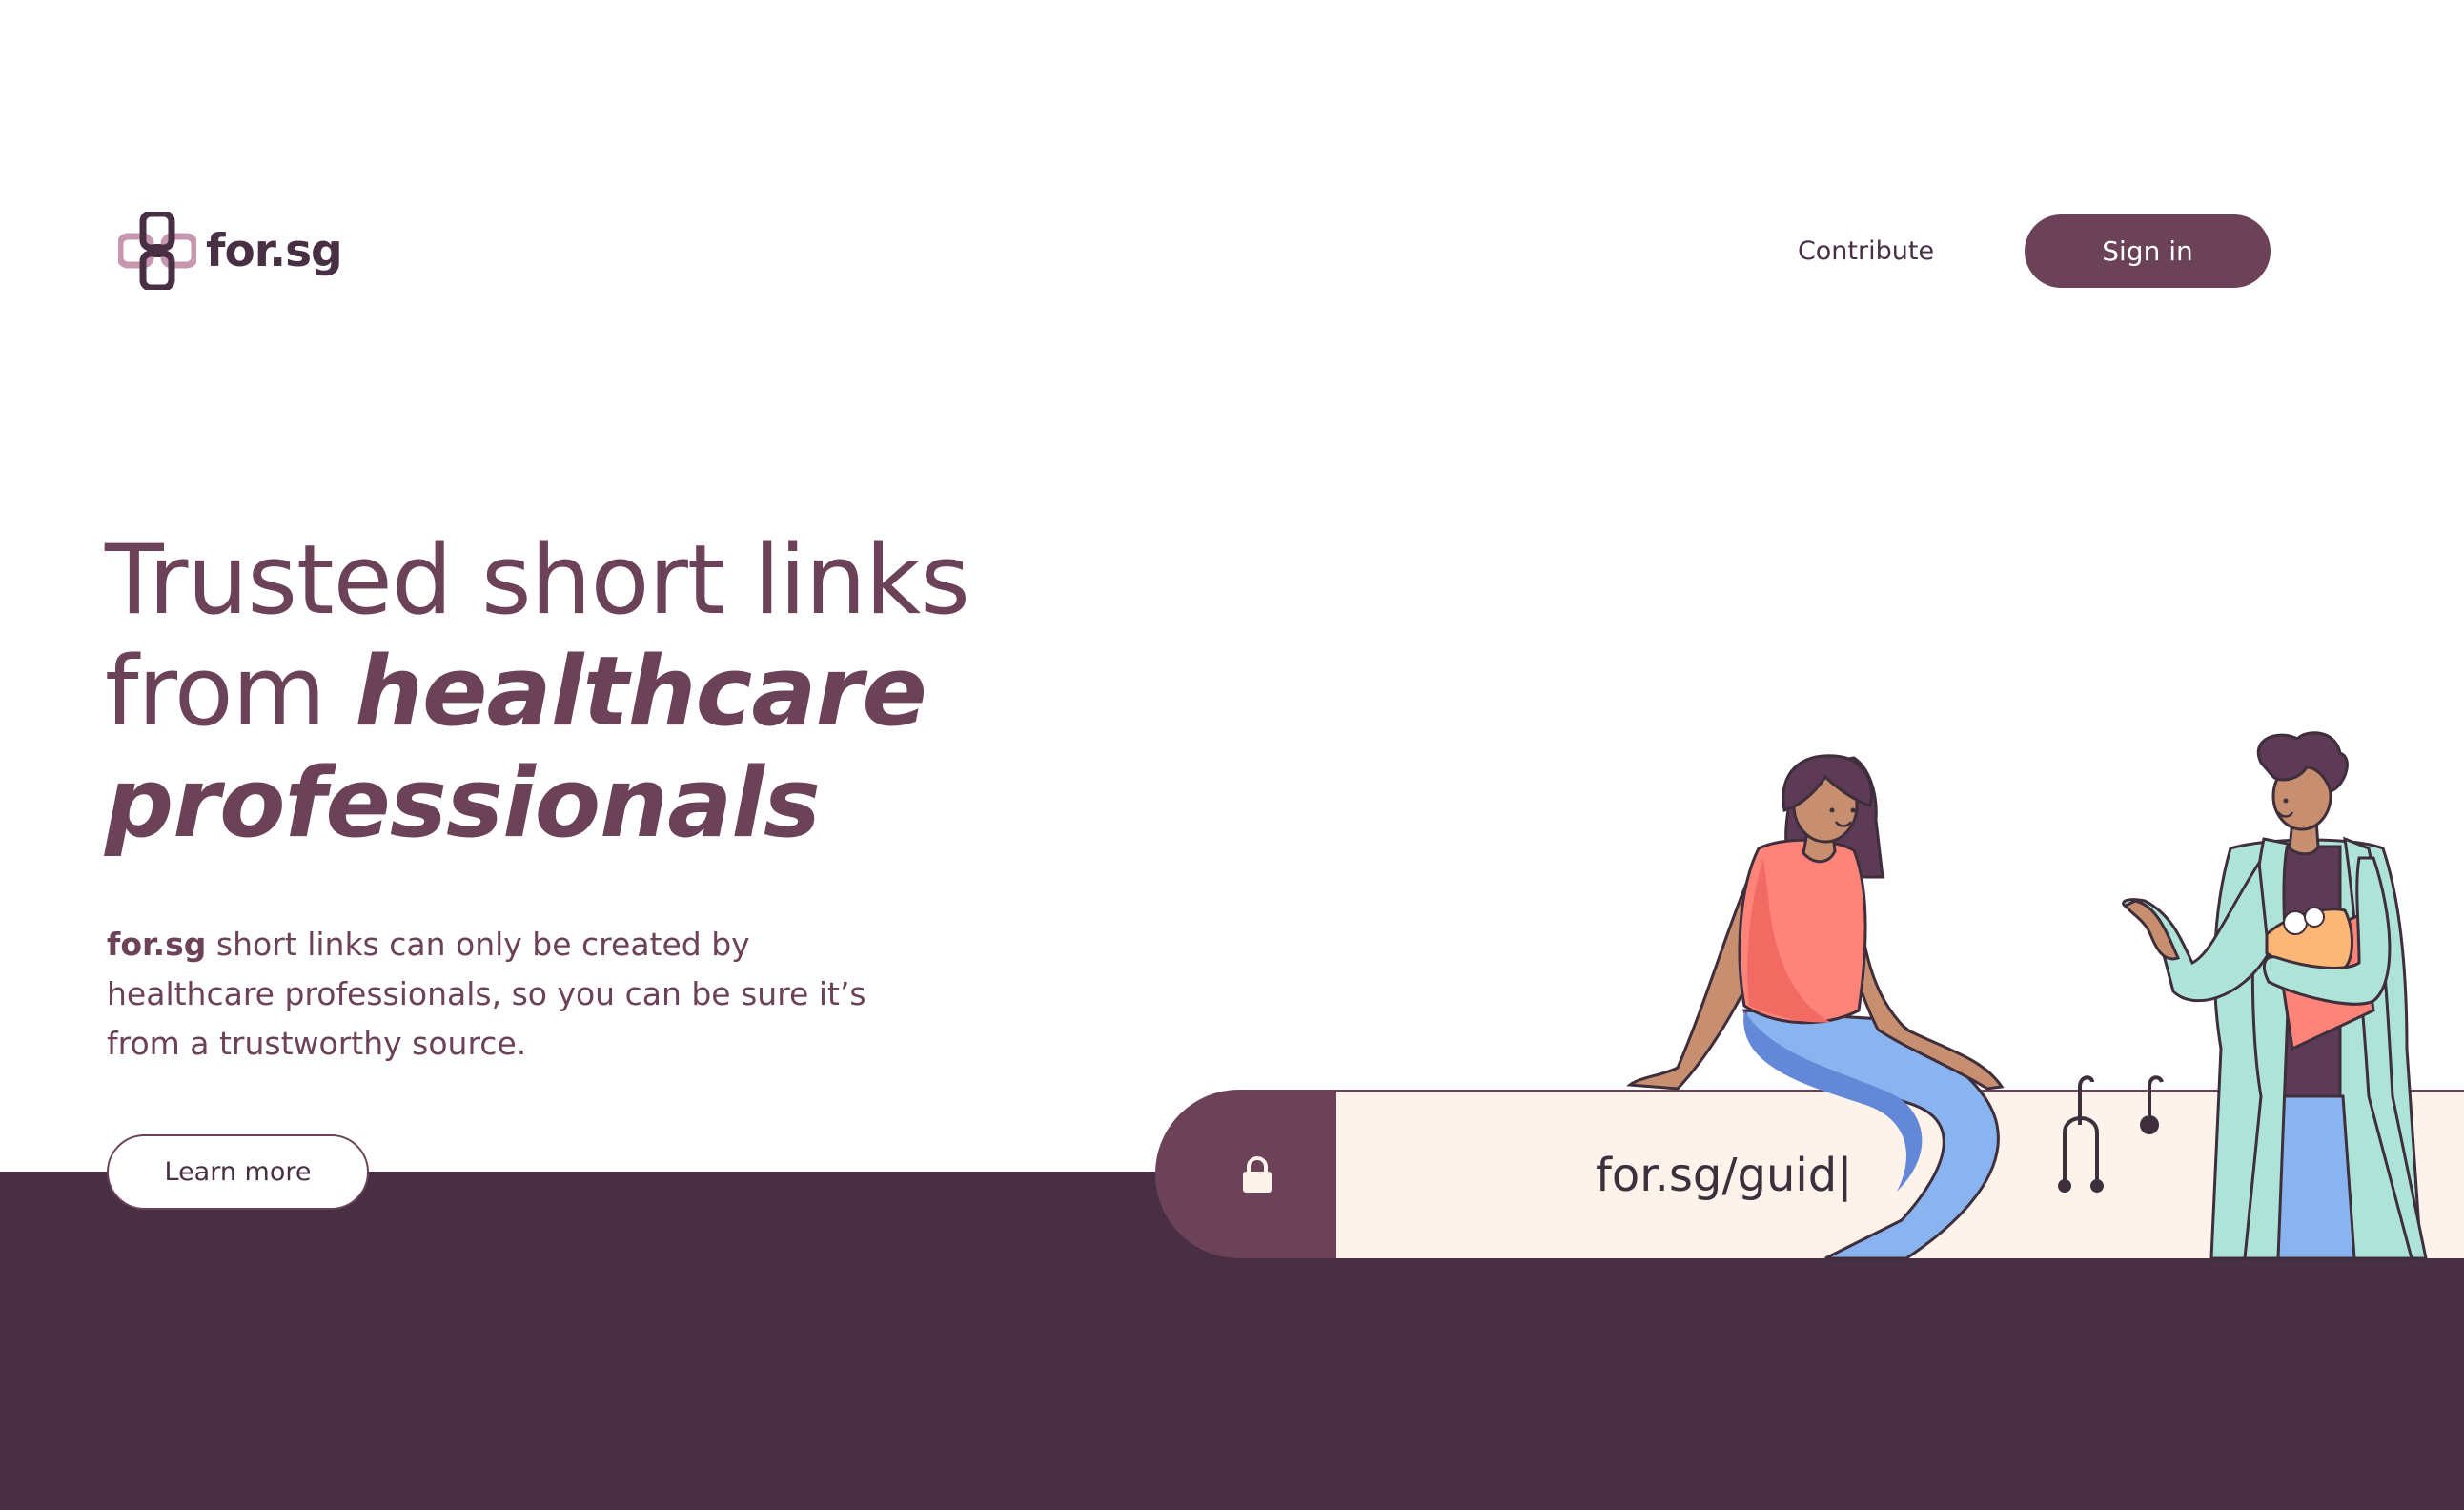 This screenshot has height=1510, width=2464. I want to click on hero-title-line1: Trusted short links, so click(537, 579).